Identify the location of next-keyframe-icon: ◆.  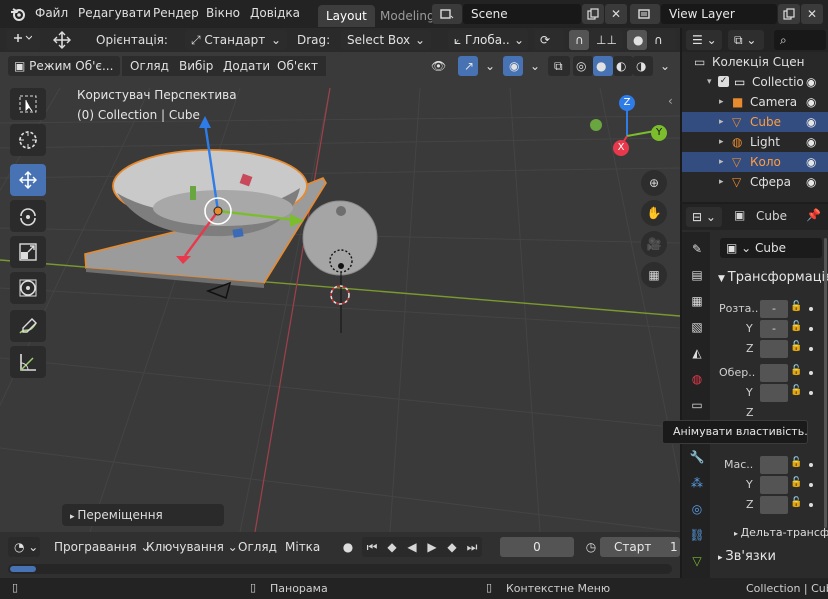
(452, 547).